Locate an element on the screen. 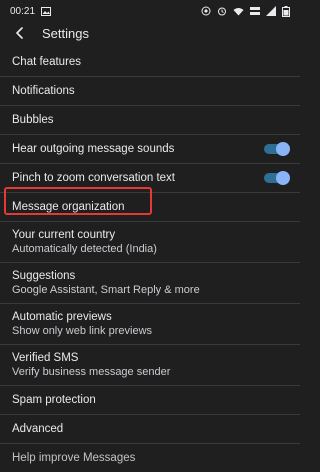  setting-label: Automatic previews is located at coordinates (62, 317).